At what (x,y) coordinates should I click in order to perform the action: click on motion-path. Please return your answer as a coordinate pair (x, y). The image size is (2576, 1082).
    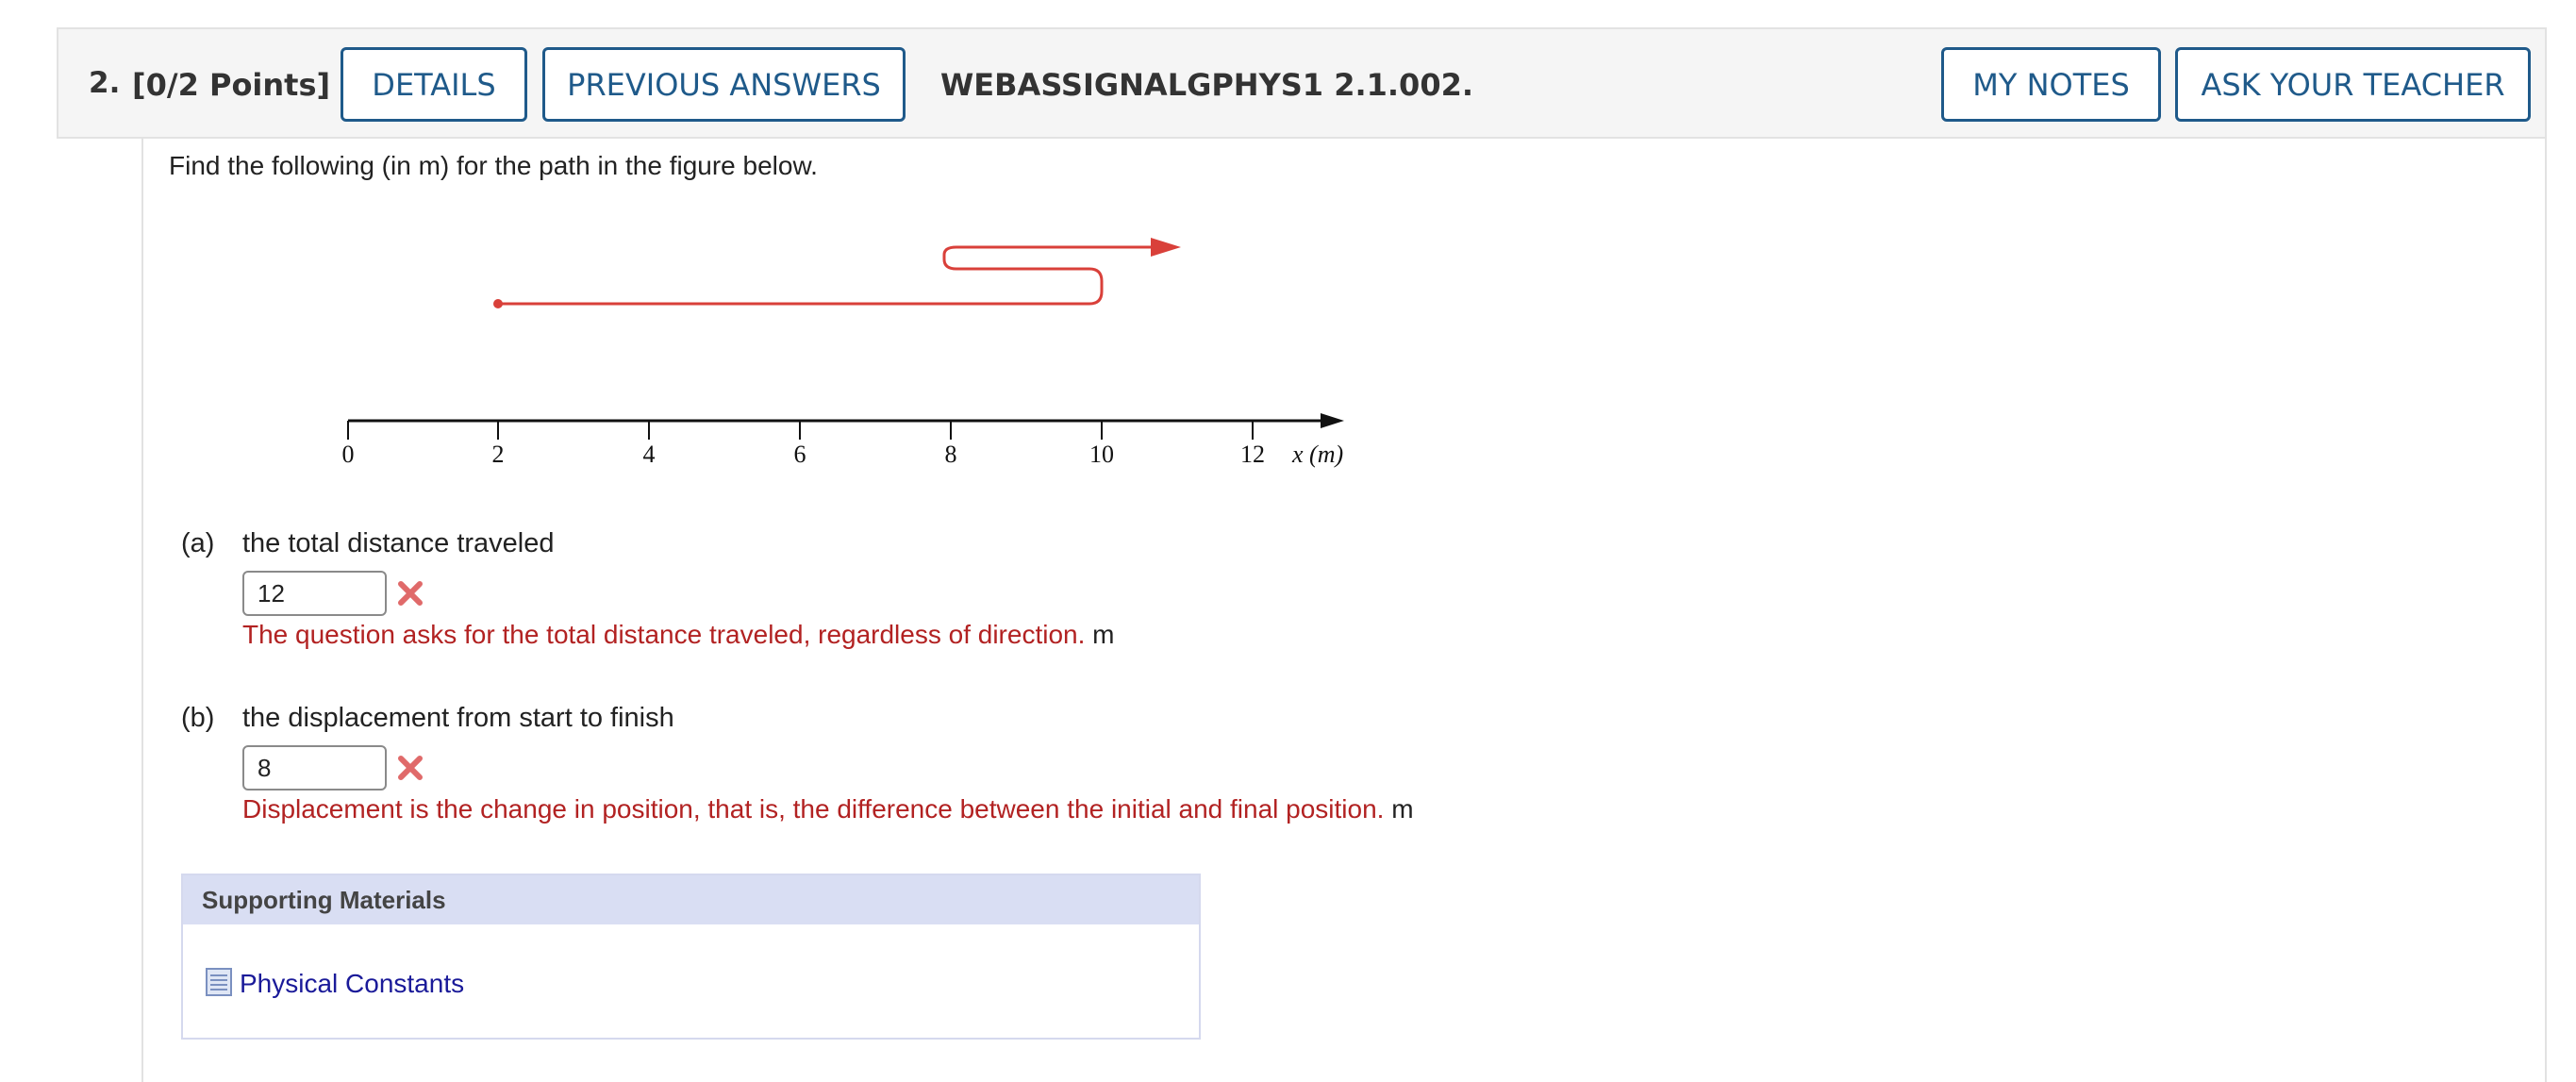
    Looking at the image, I should click on (837, 273).